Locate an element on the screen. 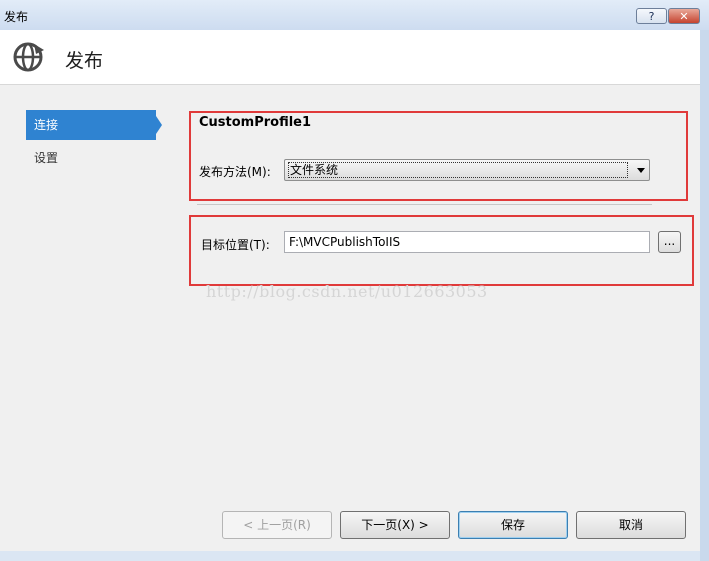 This screenshot has width=709, height=561. publish-method-value: 文件系统 is located at coordinates (458, 170).